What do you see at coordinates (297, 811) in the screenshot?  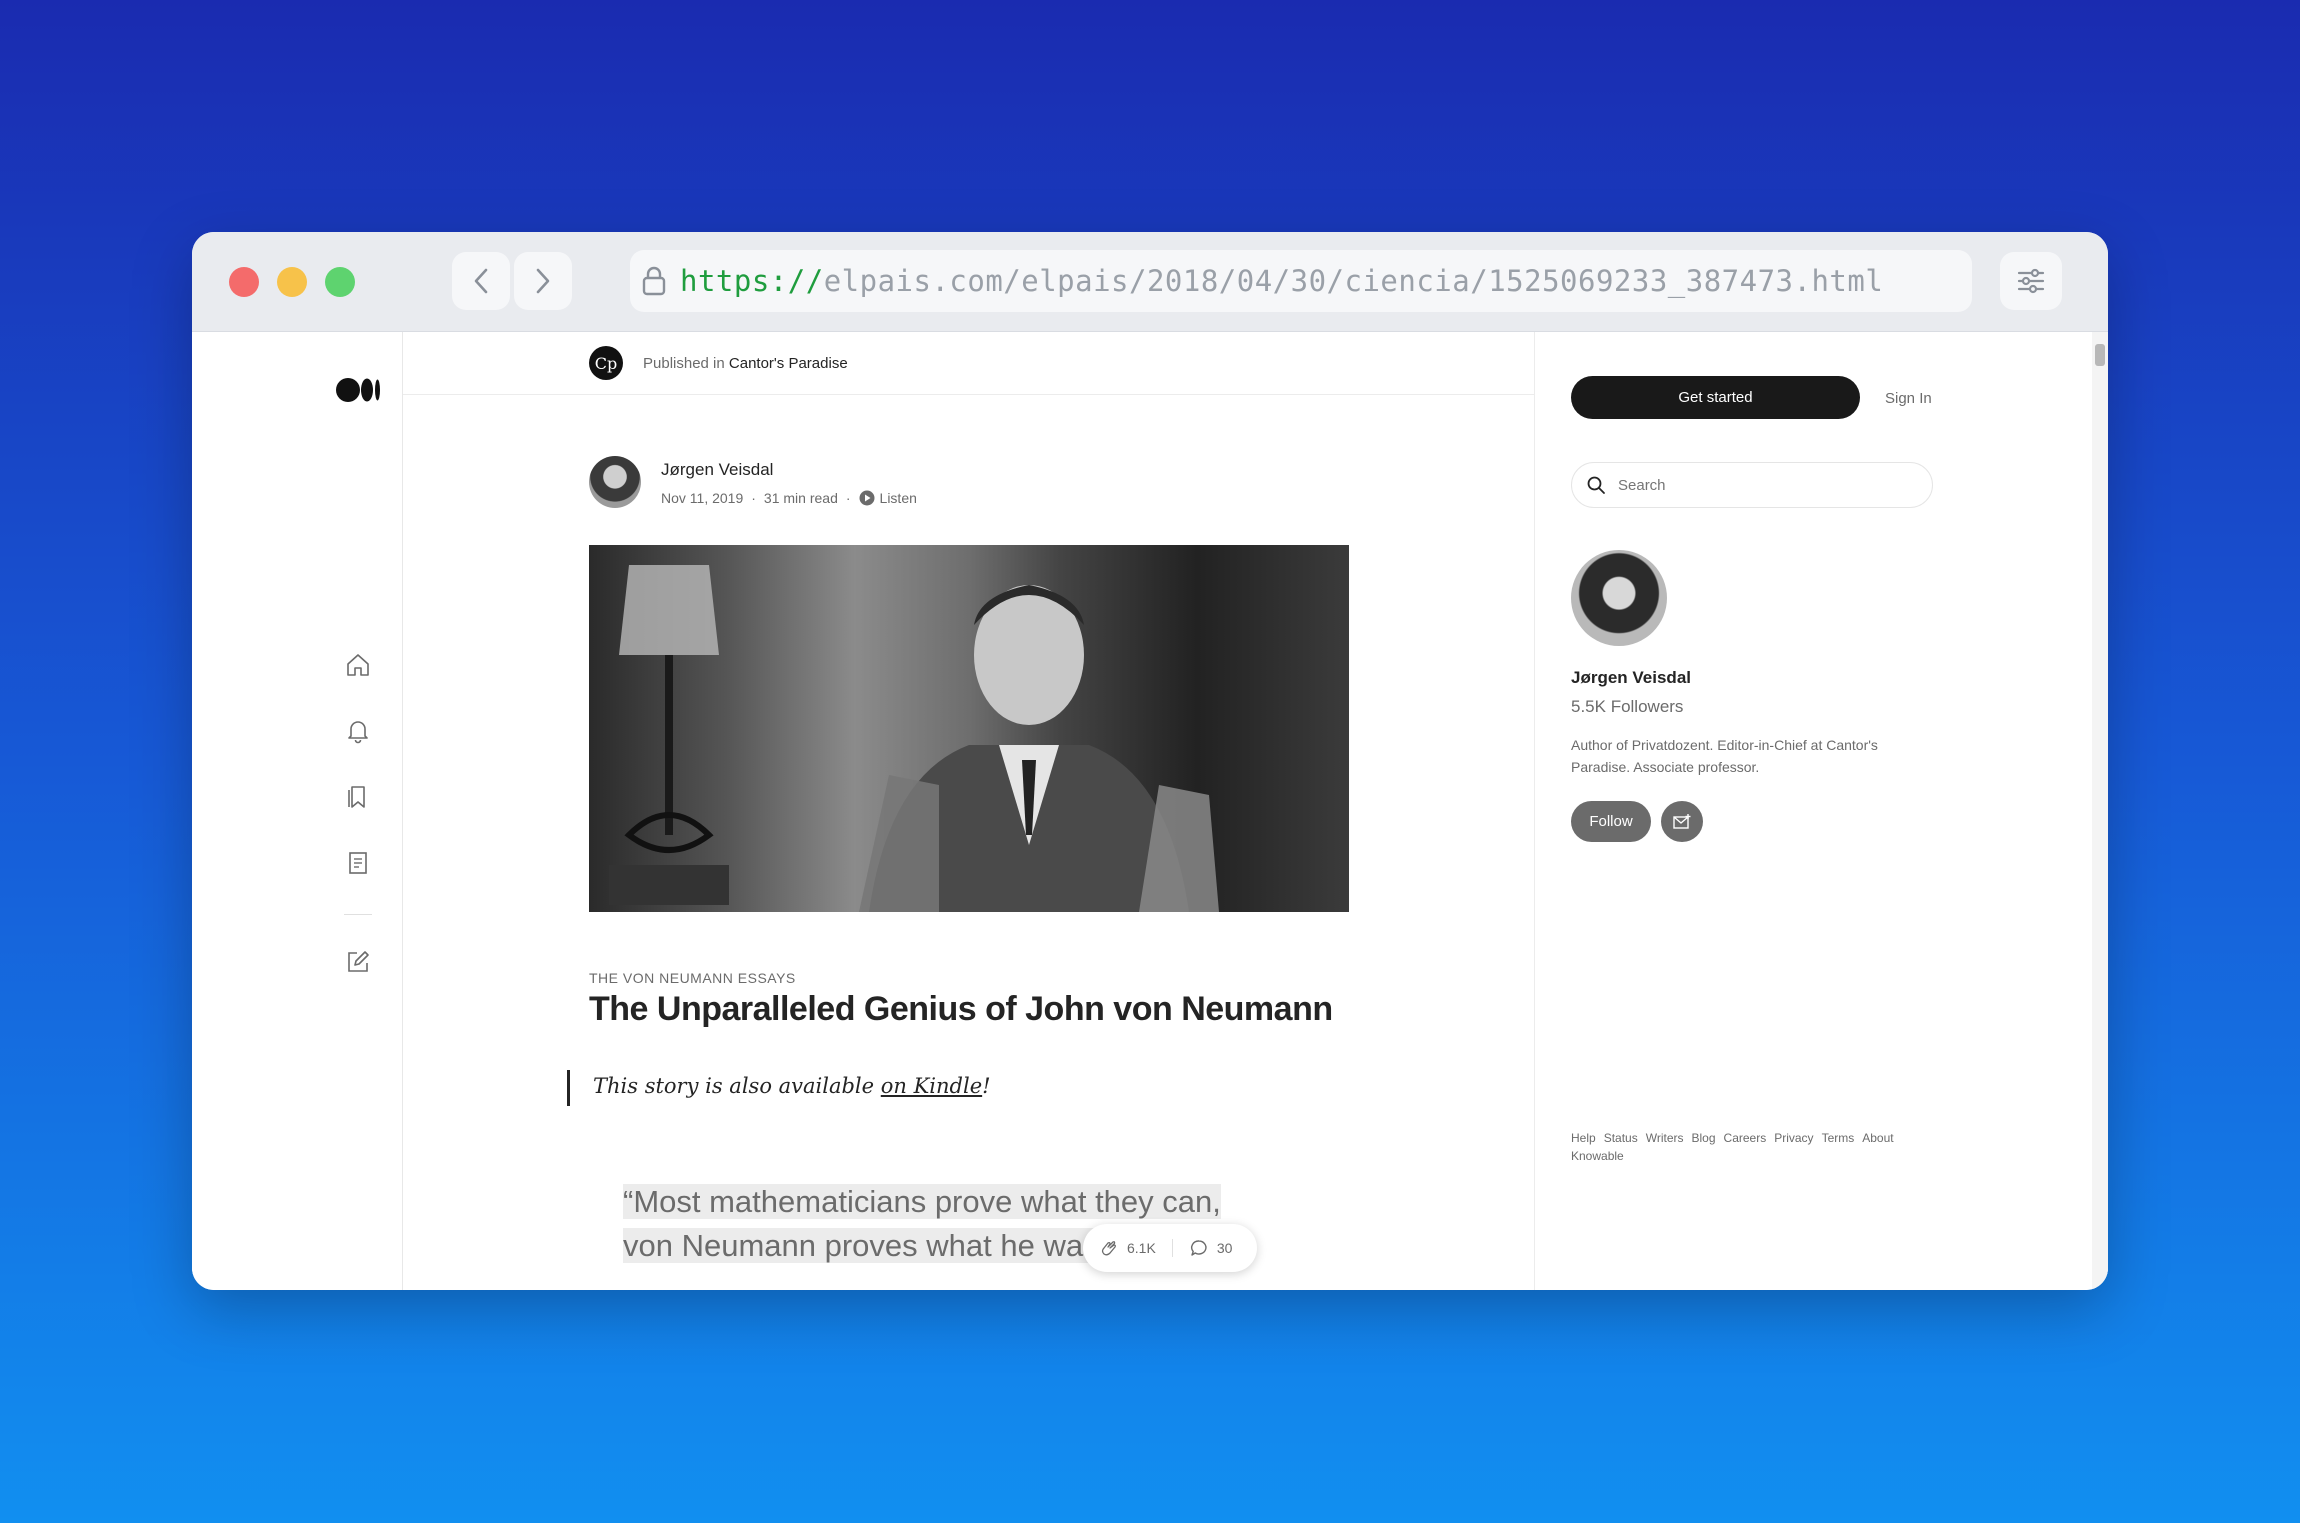 I see `left-sidebar` at bounding box center [297, 811].